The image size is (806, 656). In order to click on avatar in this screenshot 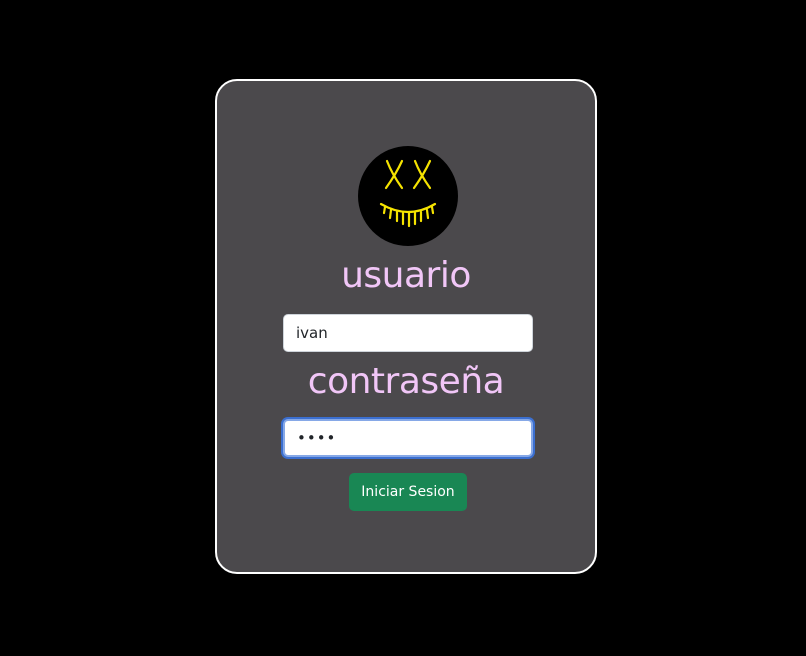, I will do `click(408, 196)`.